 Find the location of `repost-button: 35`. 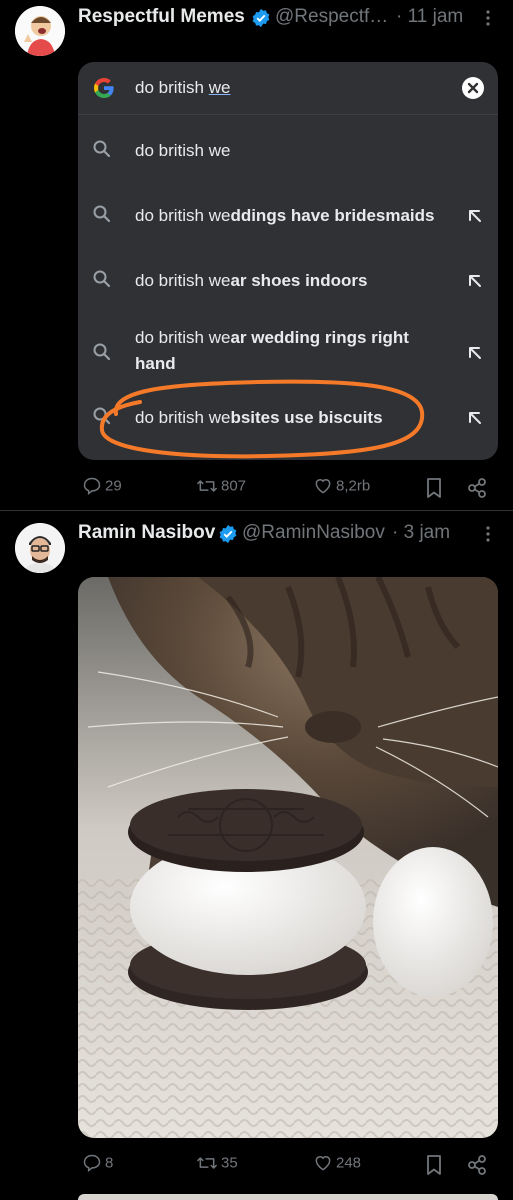

repost-button: 35 is located at coordinates (217, 1163).